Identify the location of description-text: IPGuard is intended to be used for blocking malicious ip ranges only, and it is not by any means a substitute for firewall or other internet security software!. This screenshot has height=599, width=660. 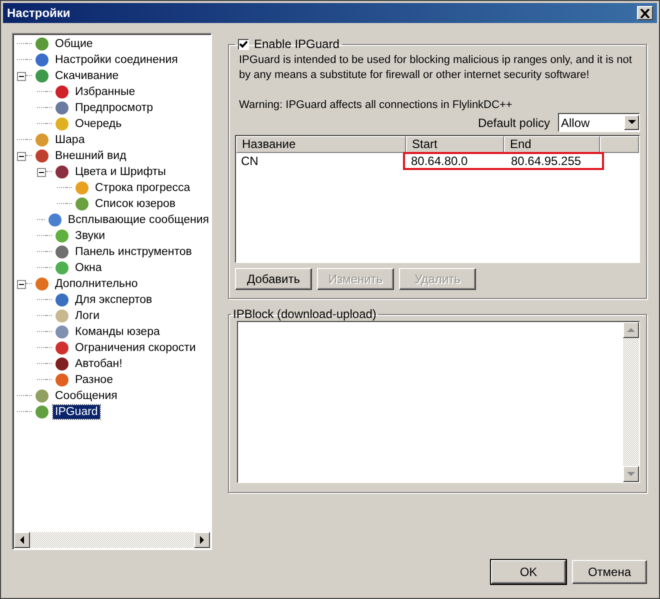
(436, 68).